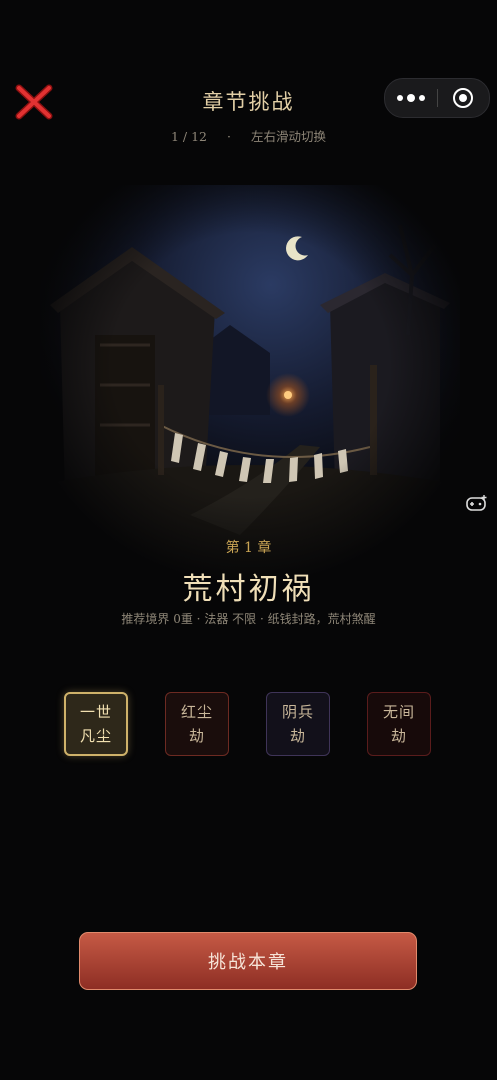 The image size is (497, 1080). I want to click on difficulty-option-2: 红尘劫, so click(197, 724).